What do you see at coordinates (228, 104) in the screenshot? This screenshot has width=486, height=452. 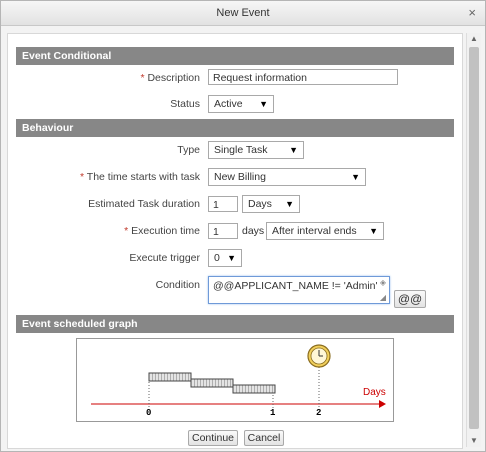 I see `status-value: Active` at bounding box center [228, 104].